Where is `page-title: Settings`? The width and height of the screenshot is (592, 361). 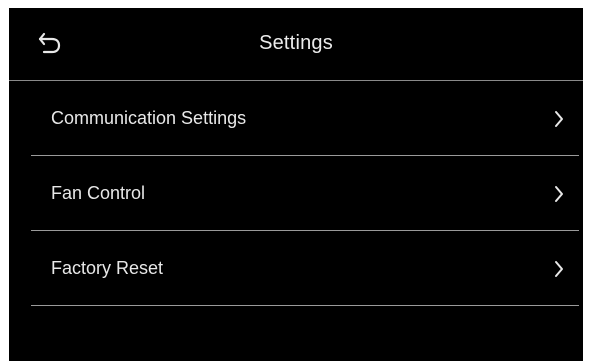
page-title: Settings is located at coordinates (296, 43).